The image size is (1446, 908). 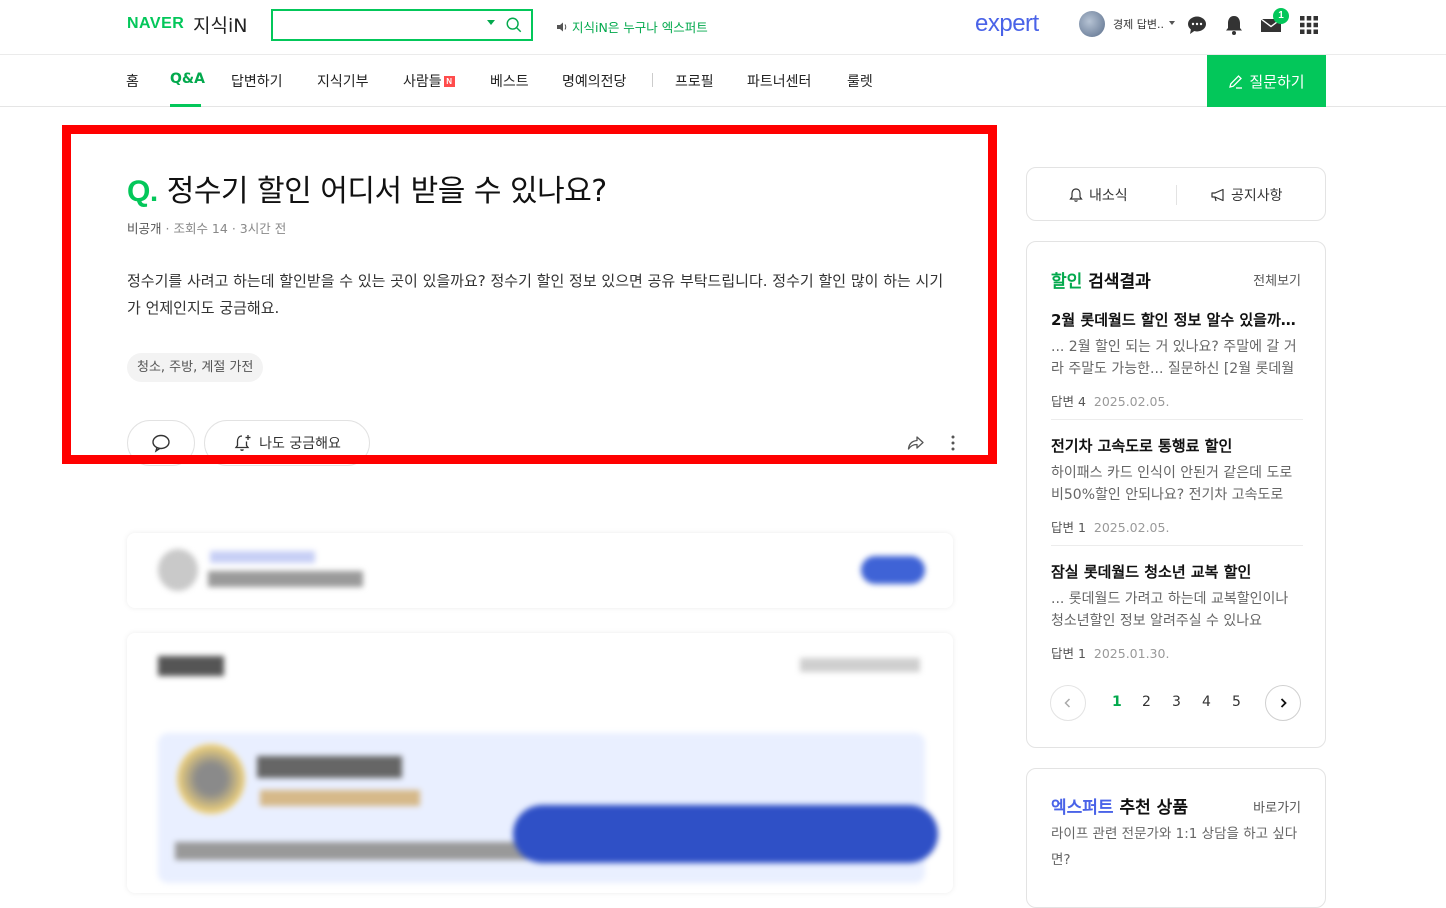 I want to click on item-title: 2월 롯데월드 할인 정보 알수 있을까요?, so click(x=1177, y=320).